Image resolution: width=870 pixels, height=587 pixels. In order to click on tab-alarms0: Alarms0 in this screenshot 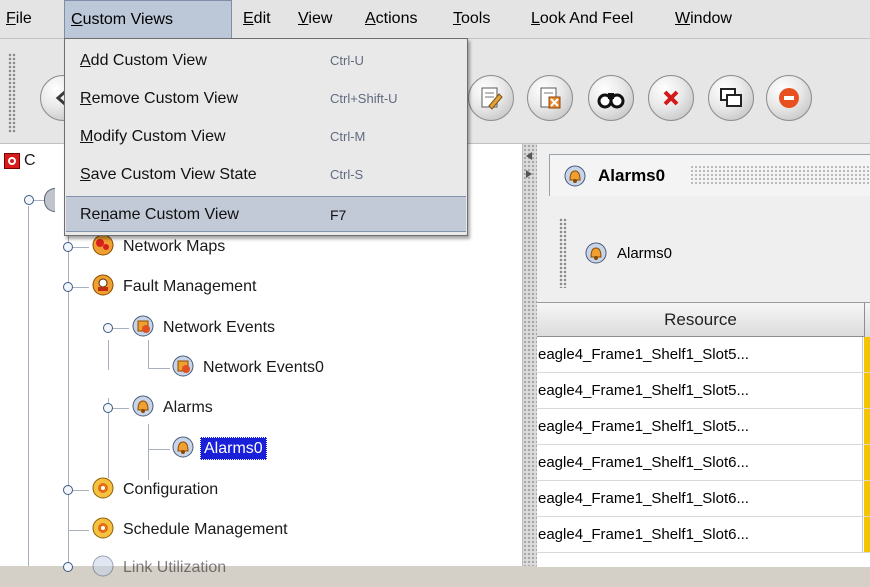, I will do `click(709, 175)`.